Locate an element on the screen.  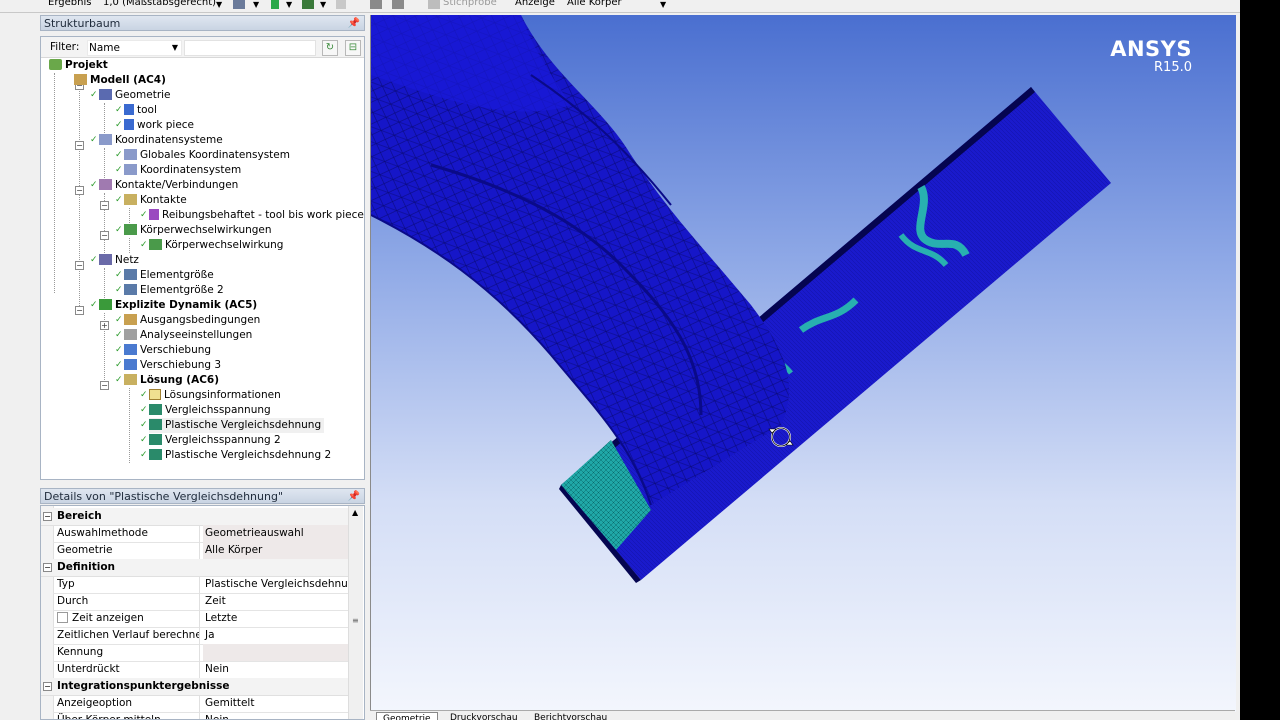
tree-node-displacement-3: ✓ Verschiebung 3 is located at coordinates (168, 365).